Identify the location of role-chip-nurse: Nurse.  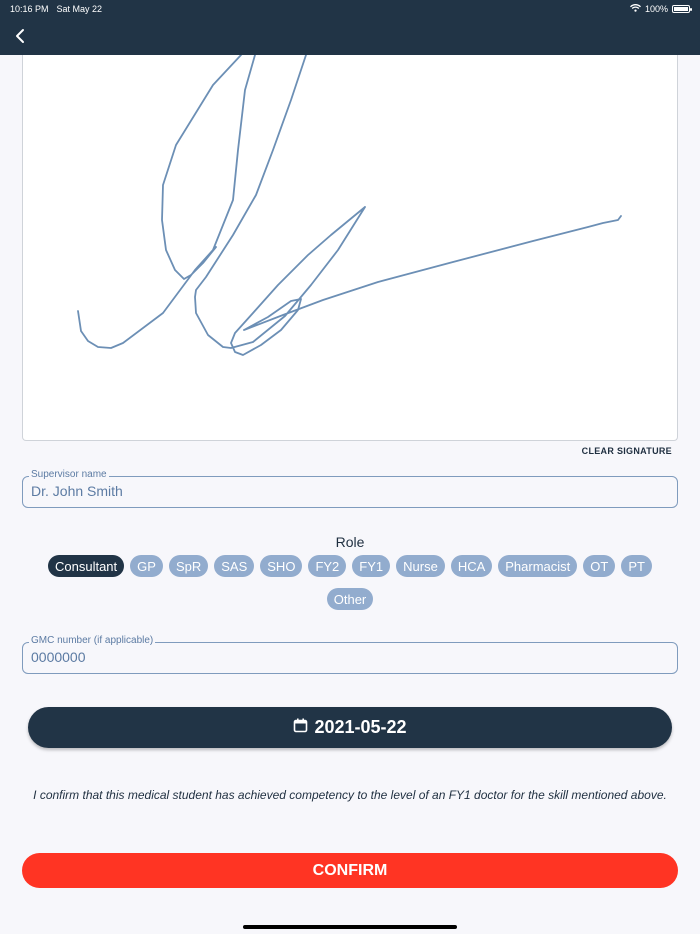
(420, 566).